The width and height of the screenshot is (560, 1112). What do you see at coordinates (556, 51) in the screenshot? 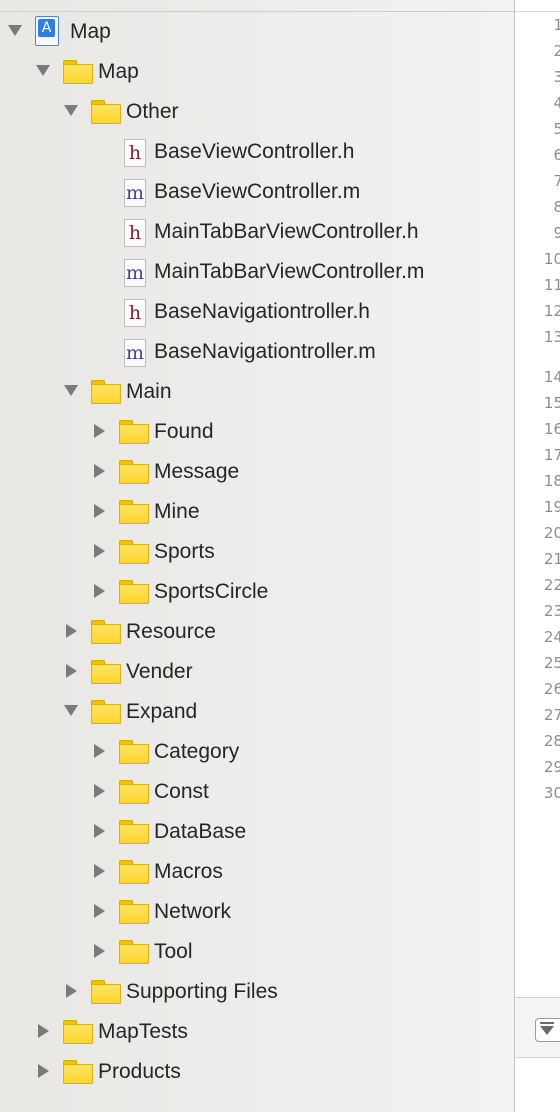
I see `line-number: 2` at bounding box center [556, 51].